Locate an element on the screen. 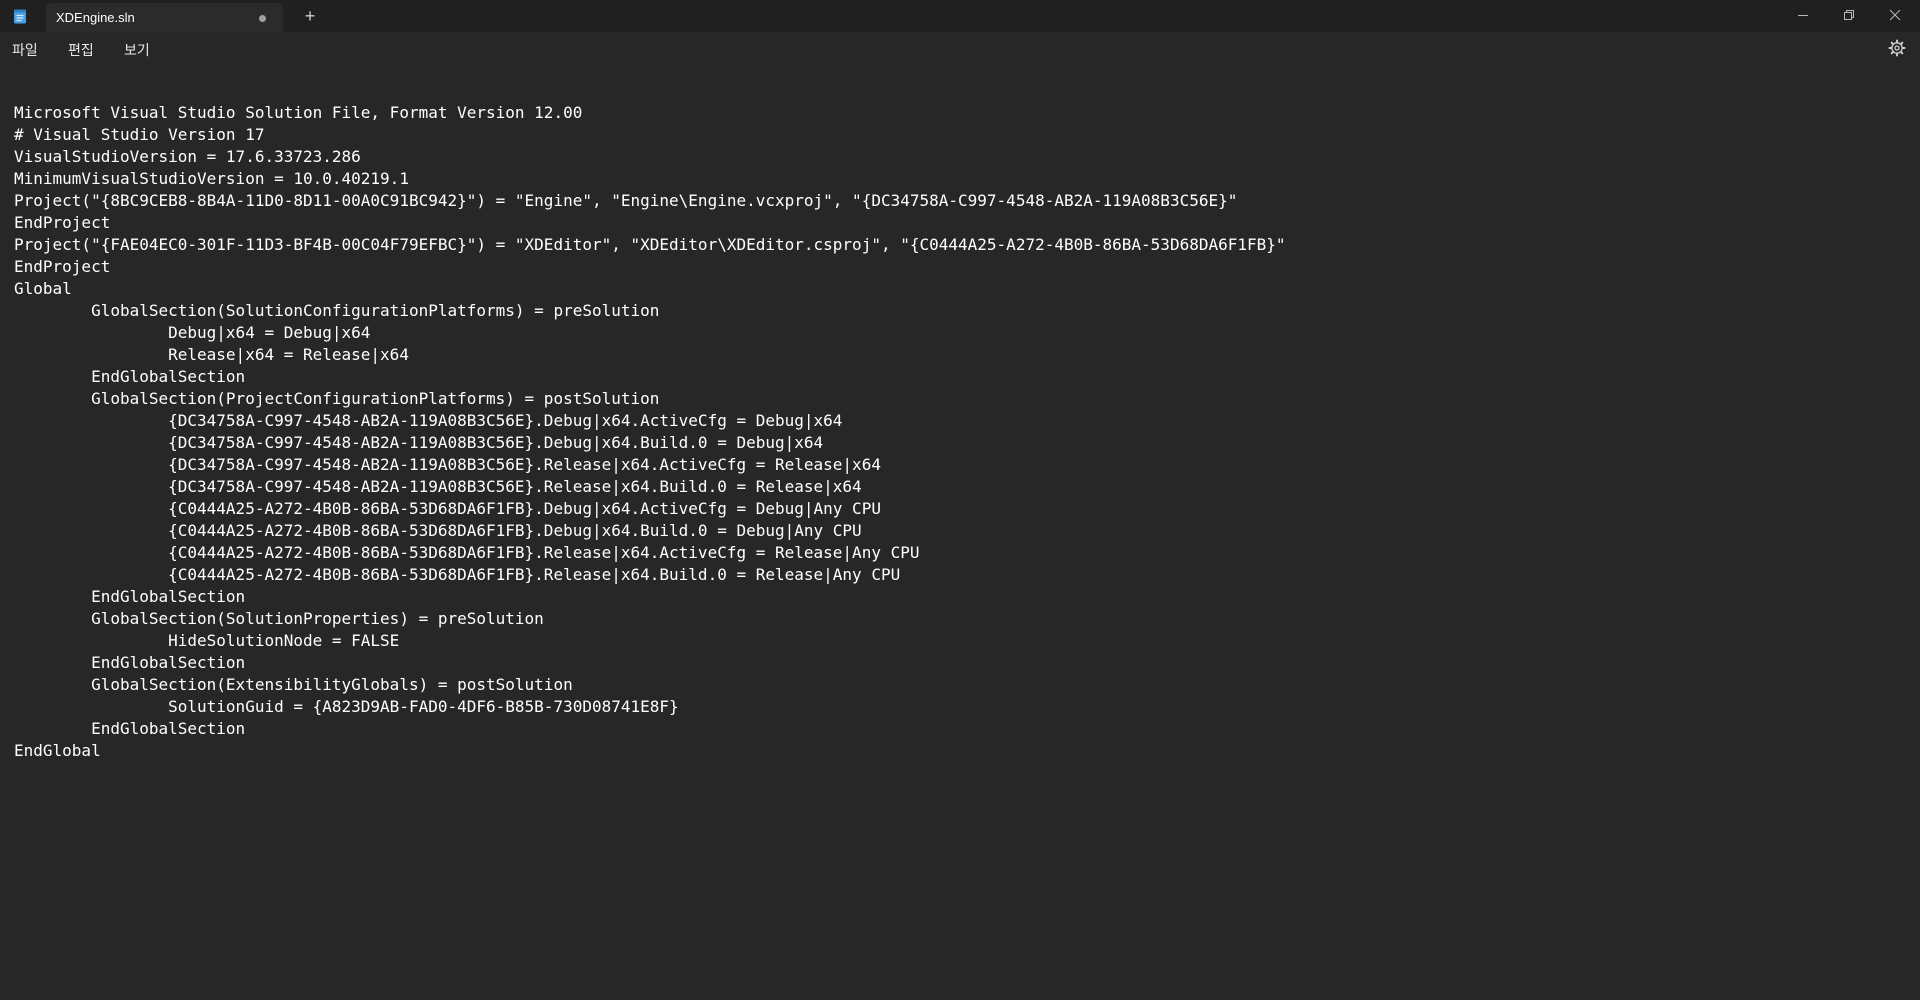 This screenshot has height=1000, width=1920. menu-view: 보기 is located at coordinates (137, 50).